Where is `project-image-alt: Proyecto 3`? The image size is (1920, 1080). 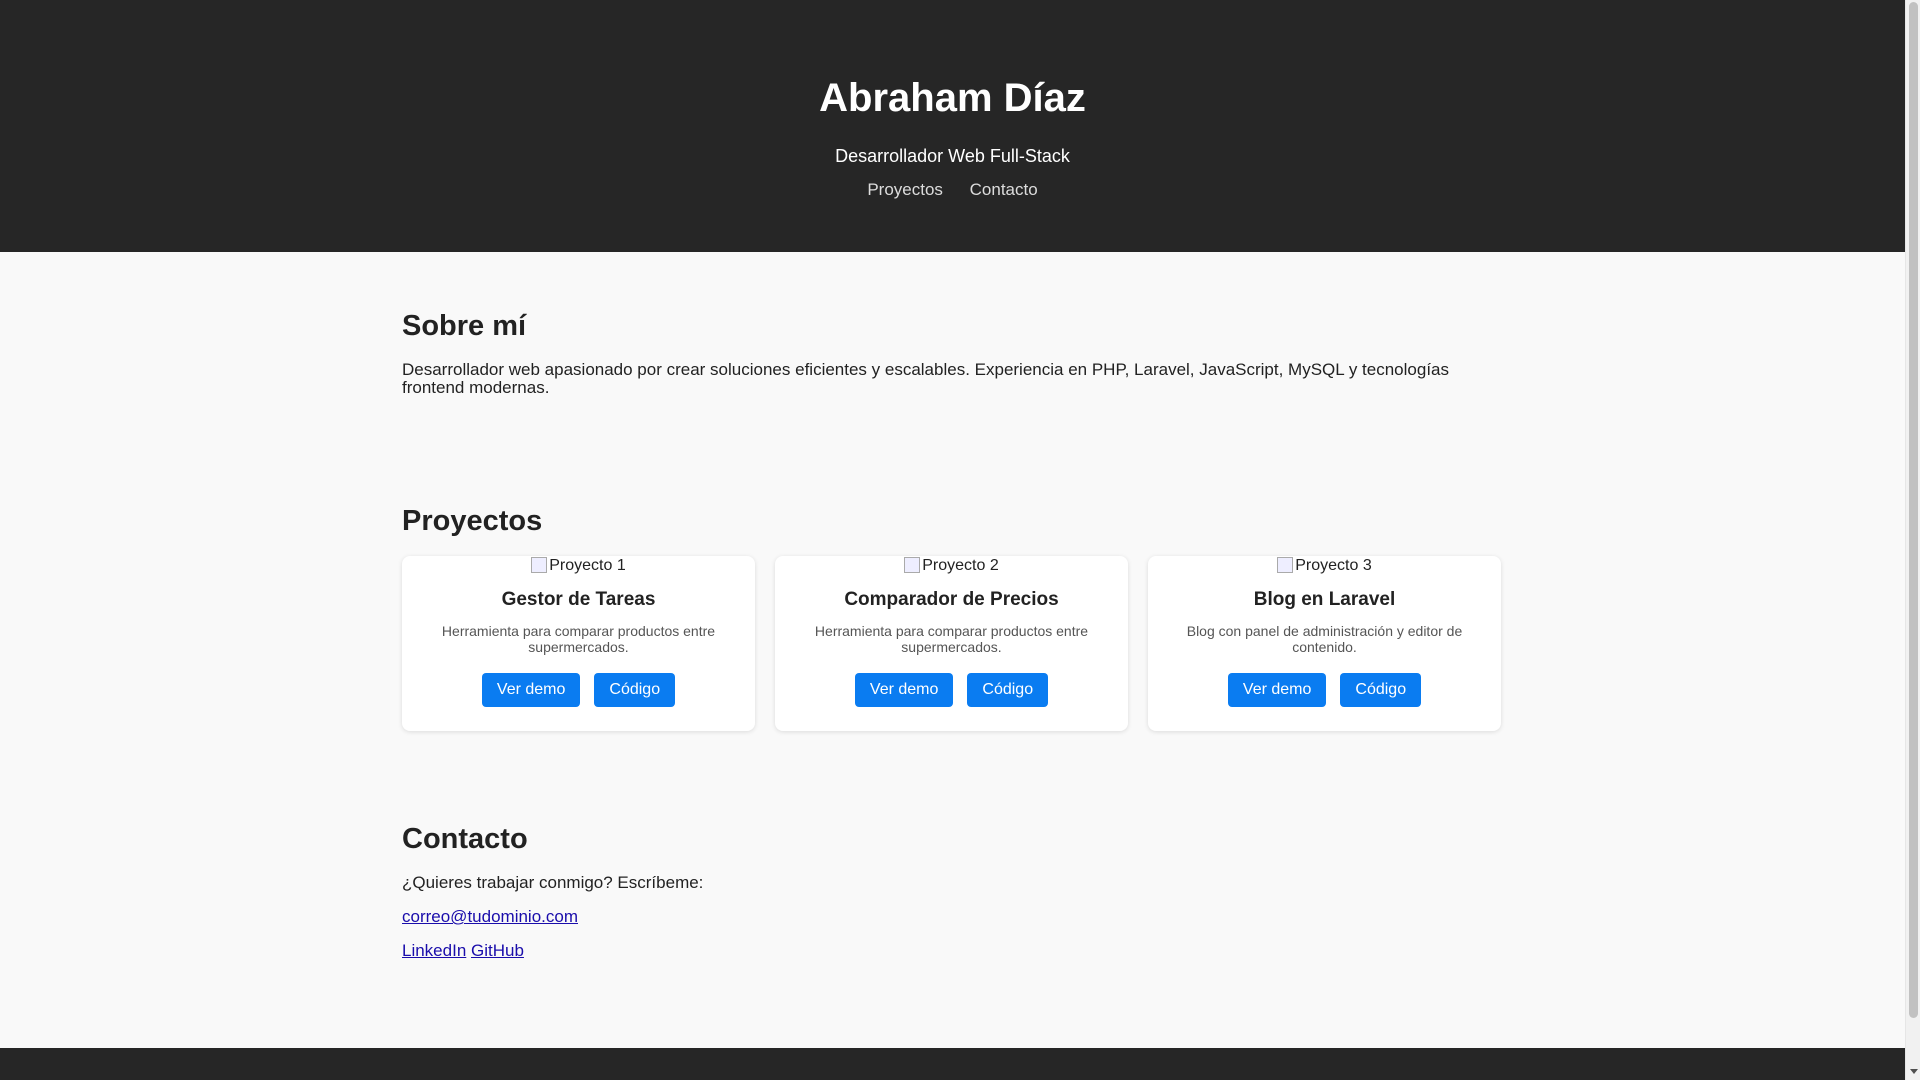
project-image-alt: Proyecto 3 is located at coordinates (1333, 565).